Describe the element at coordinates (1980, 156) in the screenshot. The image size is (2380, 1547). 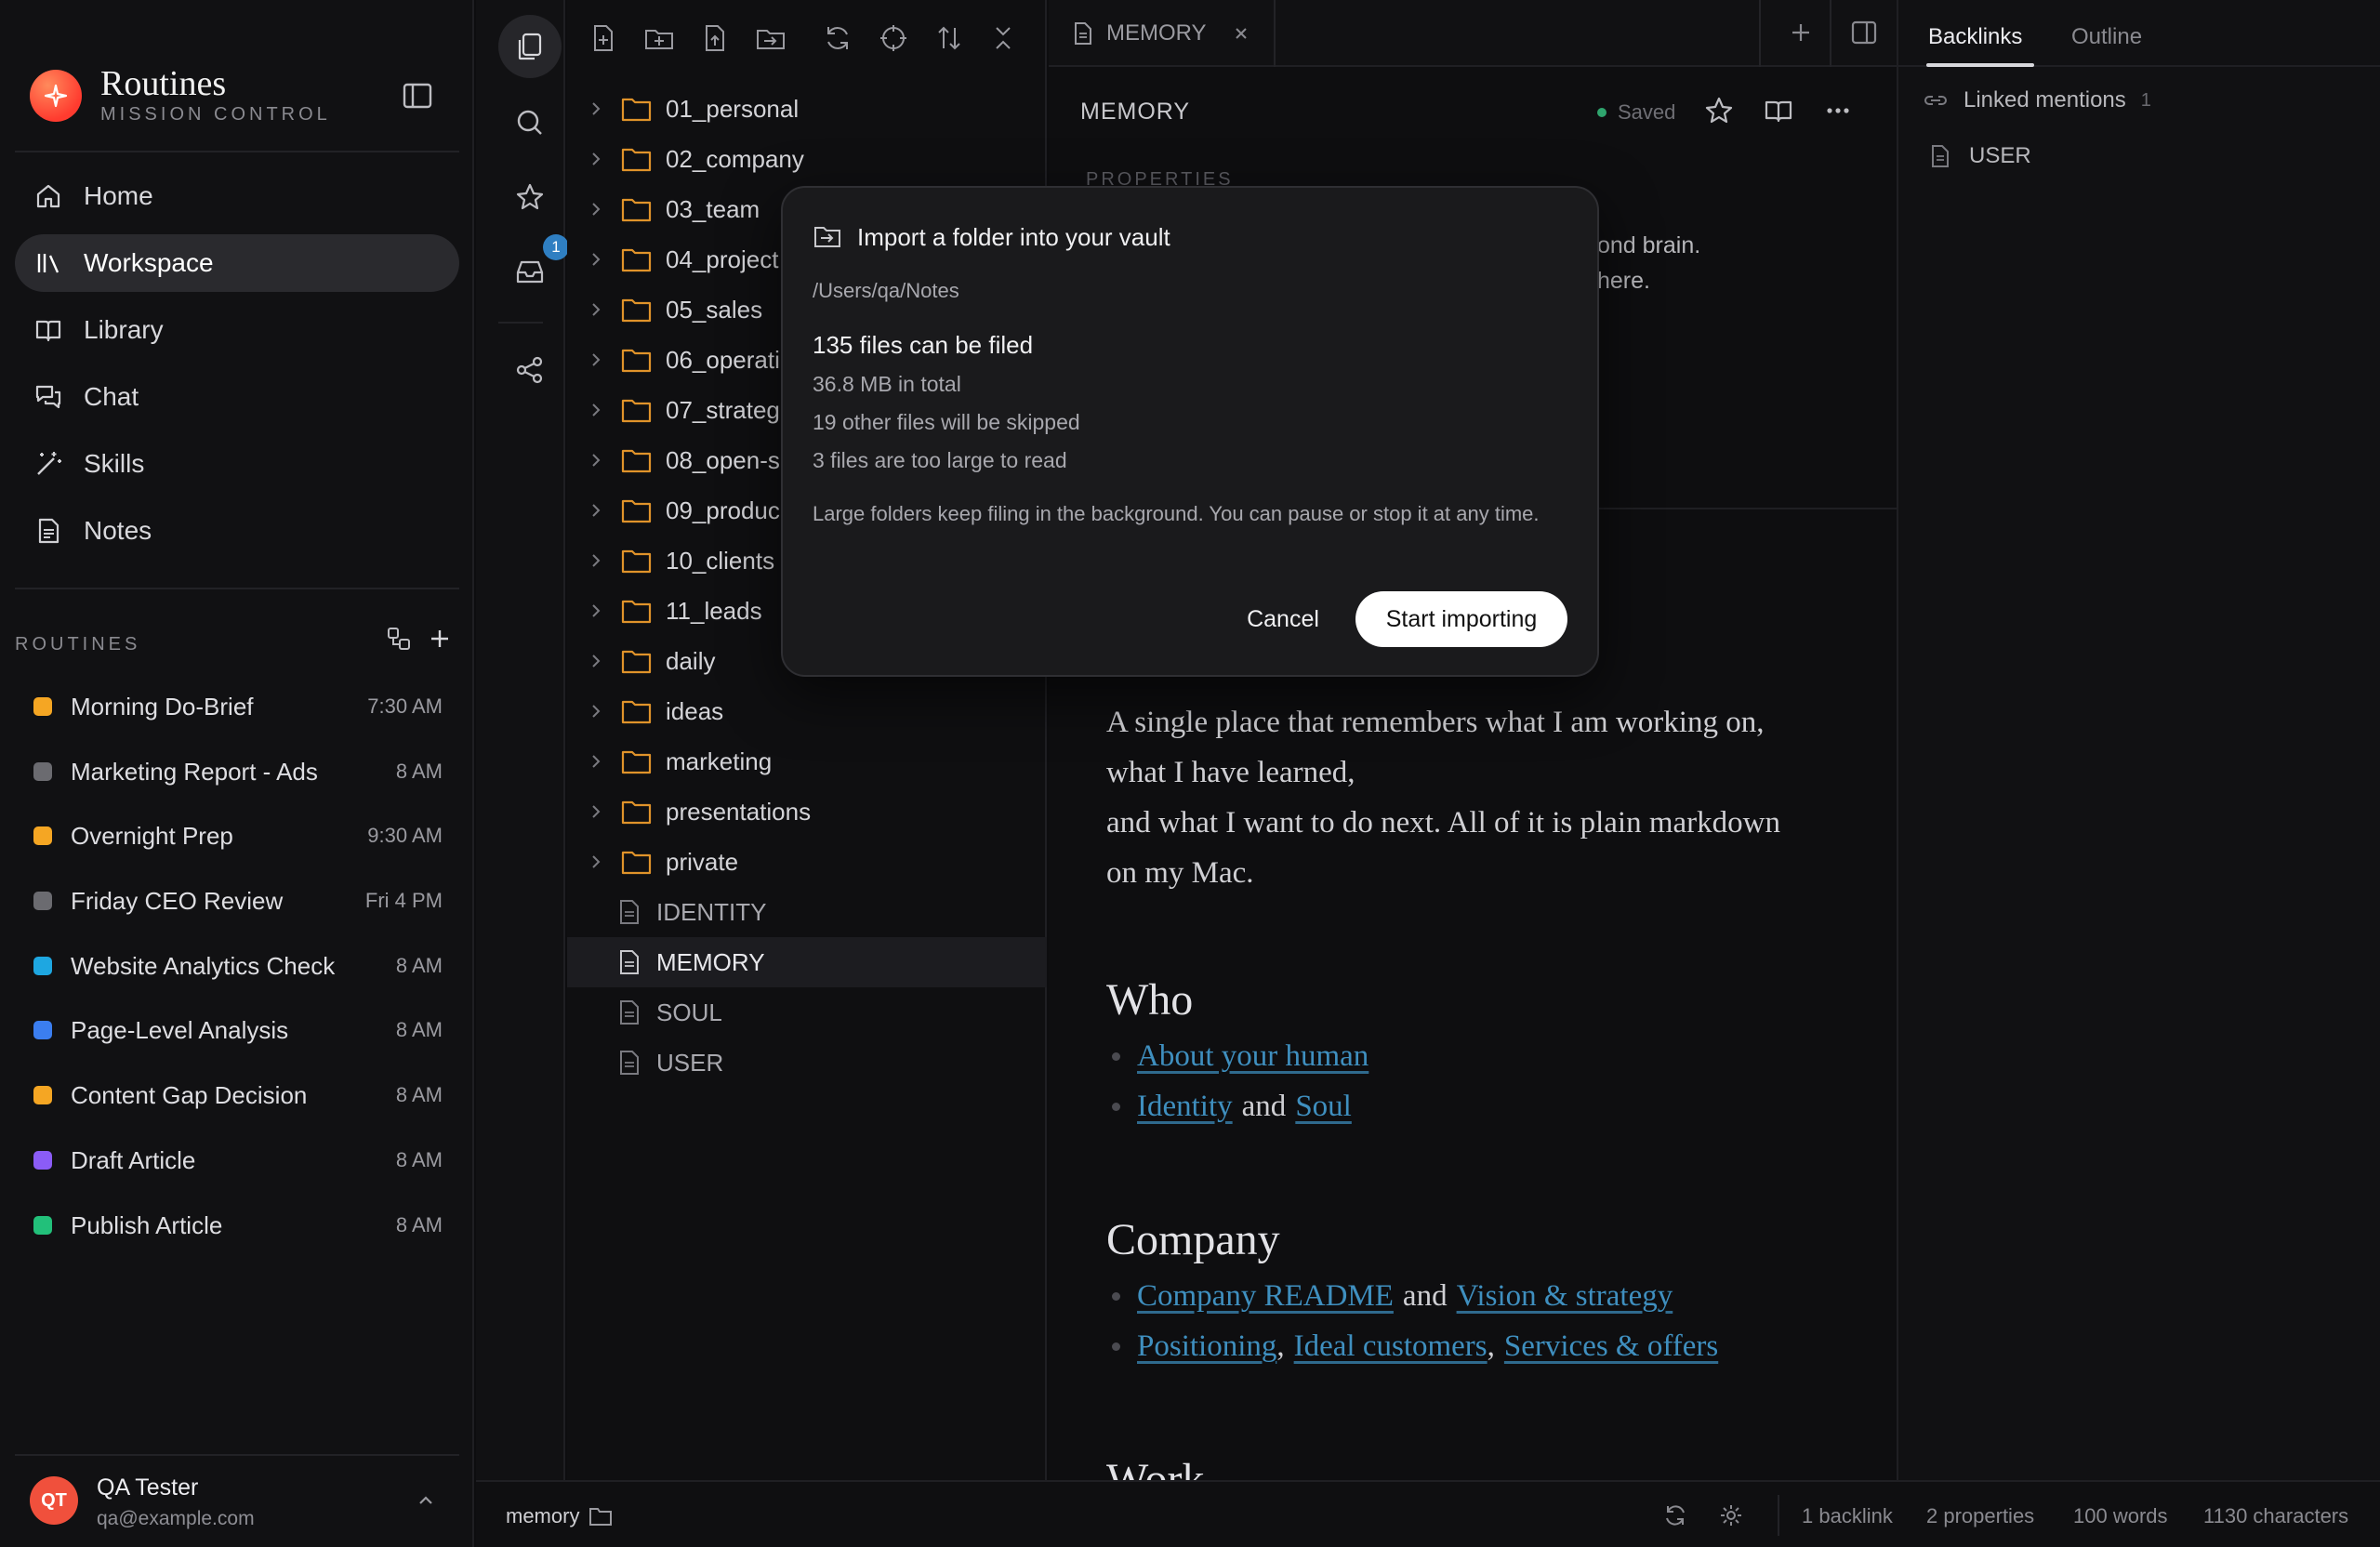
I see `backlink-item: USER` at that location.